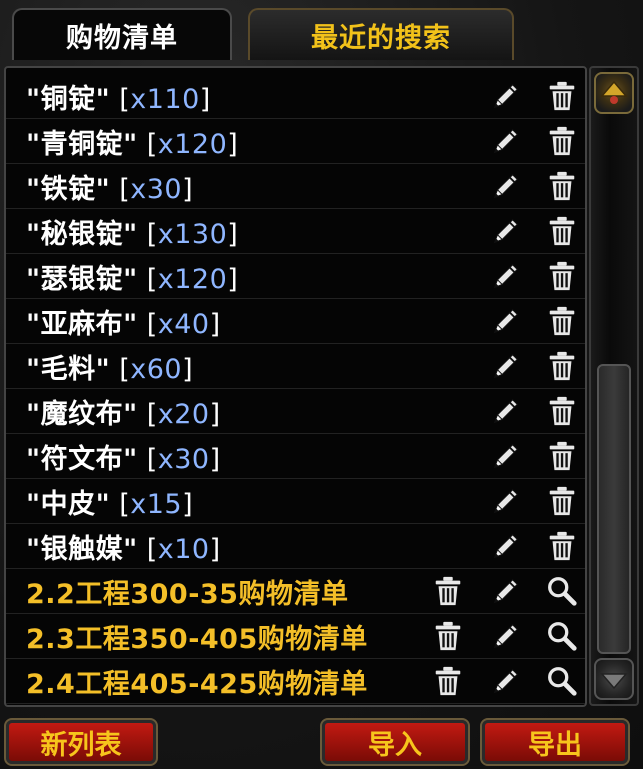 The image size is (643, 769). What do you see at coordinates (295, 321) in the screenshot?
I see `item-row: "亚麻布" [x40]` at bounding box center [295, 321].